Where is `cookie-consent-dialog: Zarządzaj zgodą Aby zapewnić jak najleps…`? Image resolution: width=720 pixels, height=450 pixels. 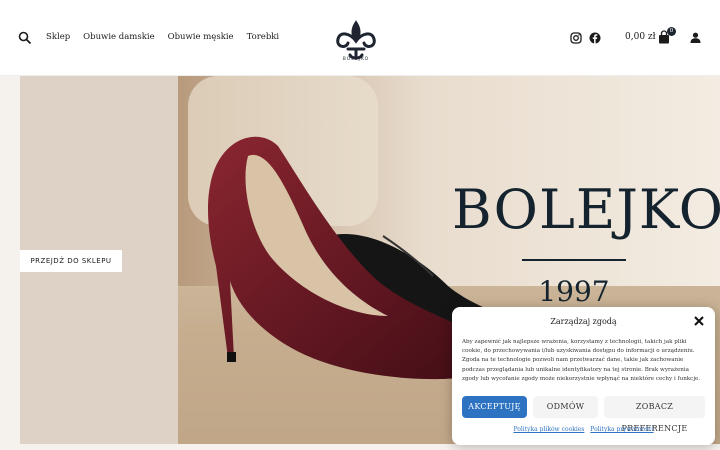
cookie-consent-dialog: Zarządzaj zgodą Aby zapewnić jak najleps… is located at coordinates (583, 376).